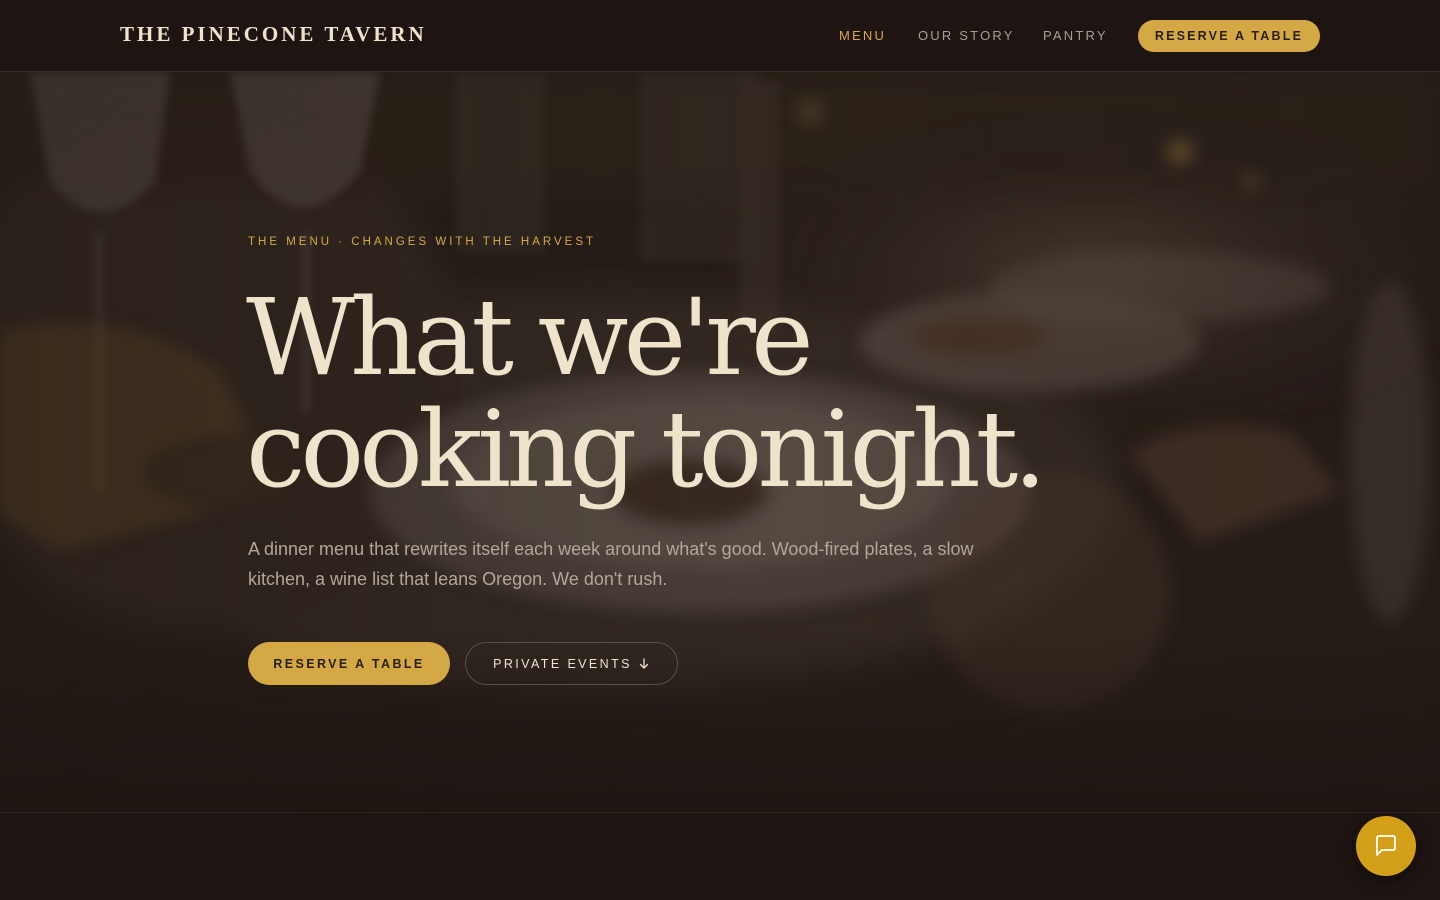 The image size is (1440, 900). Describe the element at coordinates (646, 449) in the screenshot. I see `headline-line-2: cooking tonight.` at that location.